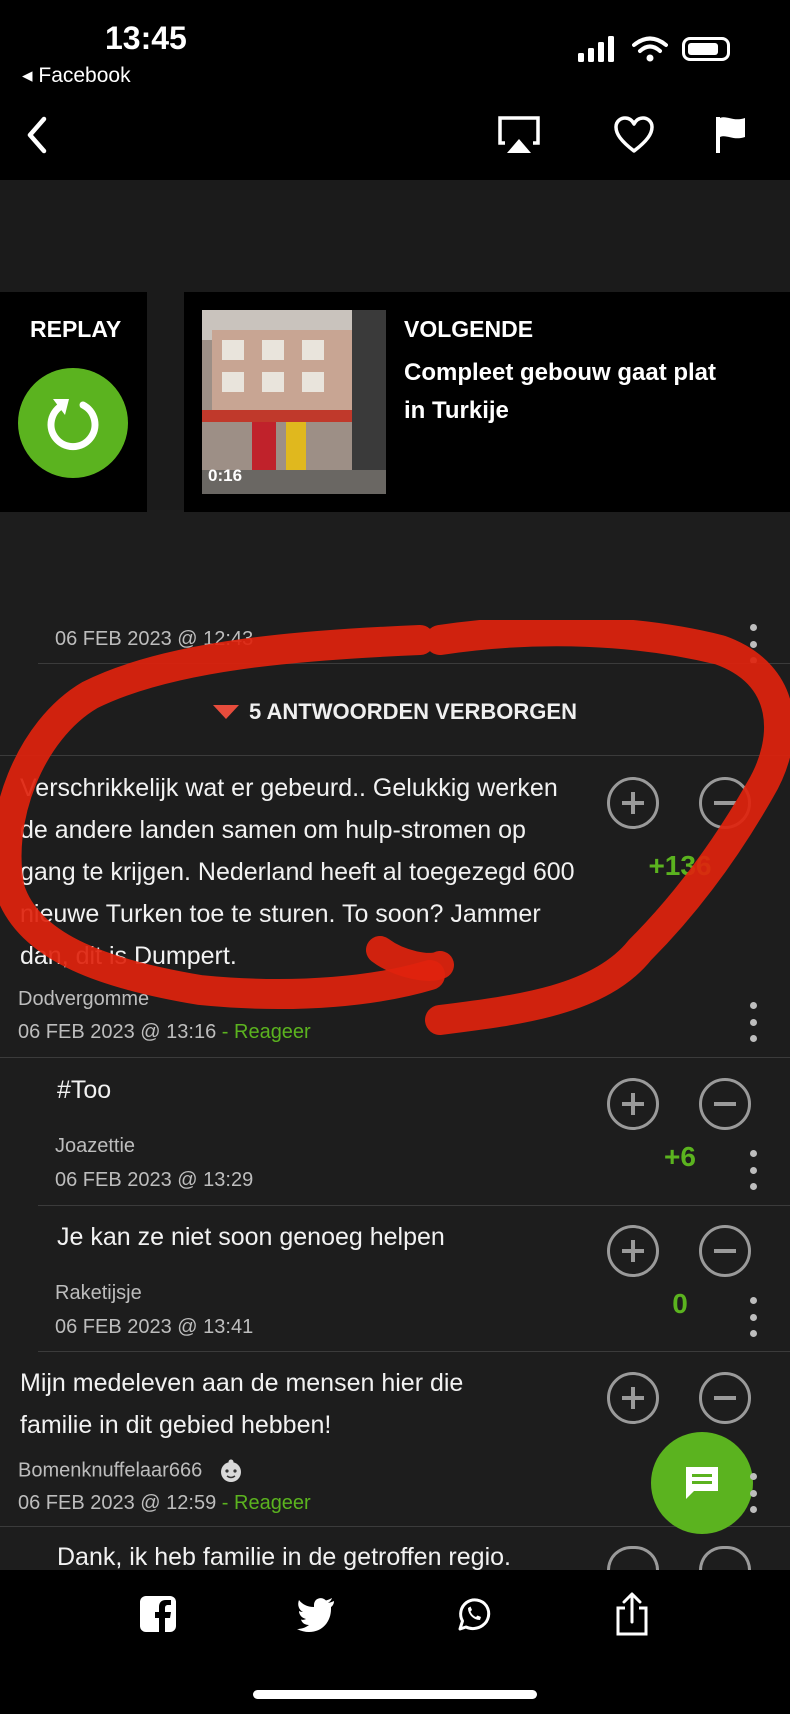  I want to click on status-bar: 13:45 ◂ Facebook, so click(395, 45).